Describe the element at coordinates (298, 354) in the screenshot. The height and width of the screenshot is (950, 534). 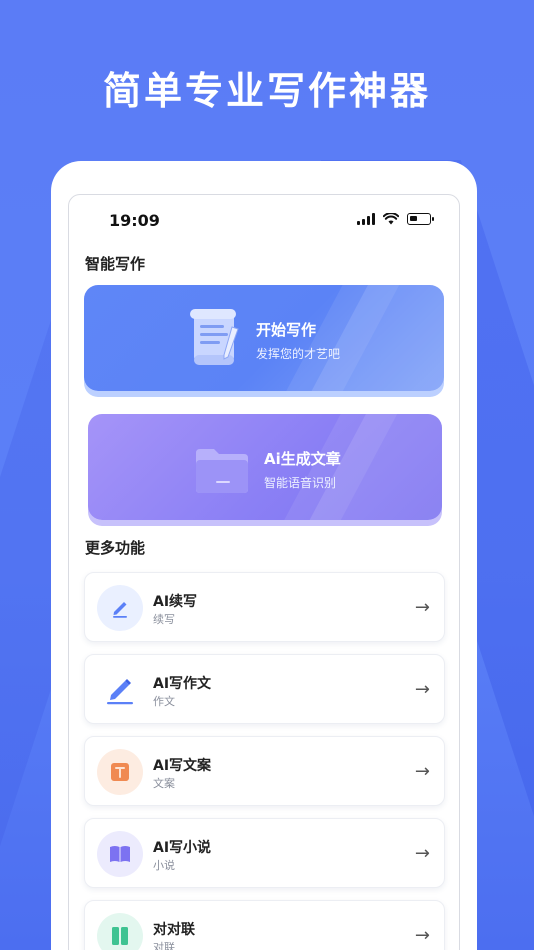
I see `start-writing-subtitle: 发挥您的才艺吧` at that location.